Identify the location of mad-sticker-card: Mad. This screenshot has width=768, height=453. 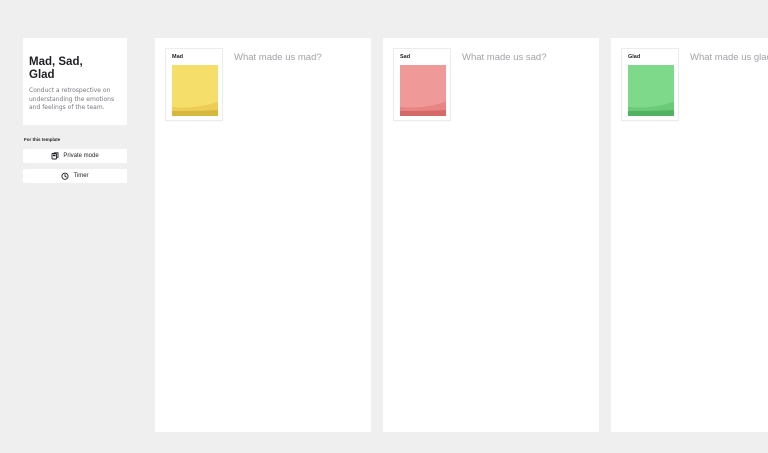
(194, 84).